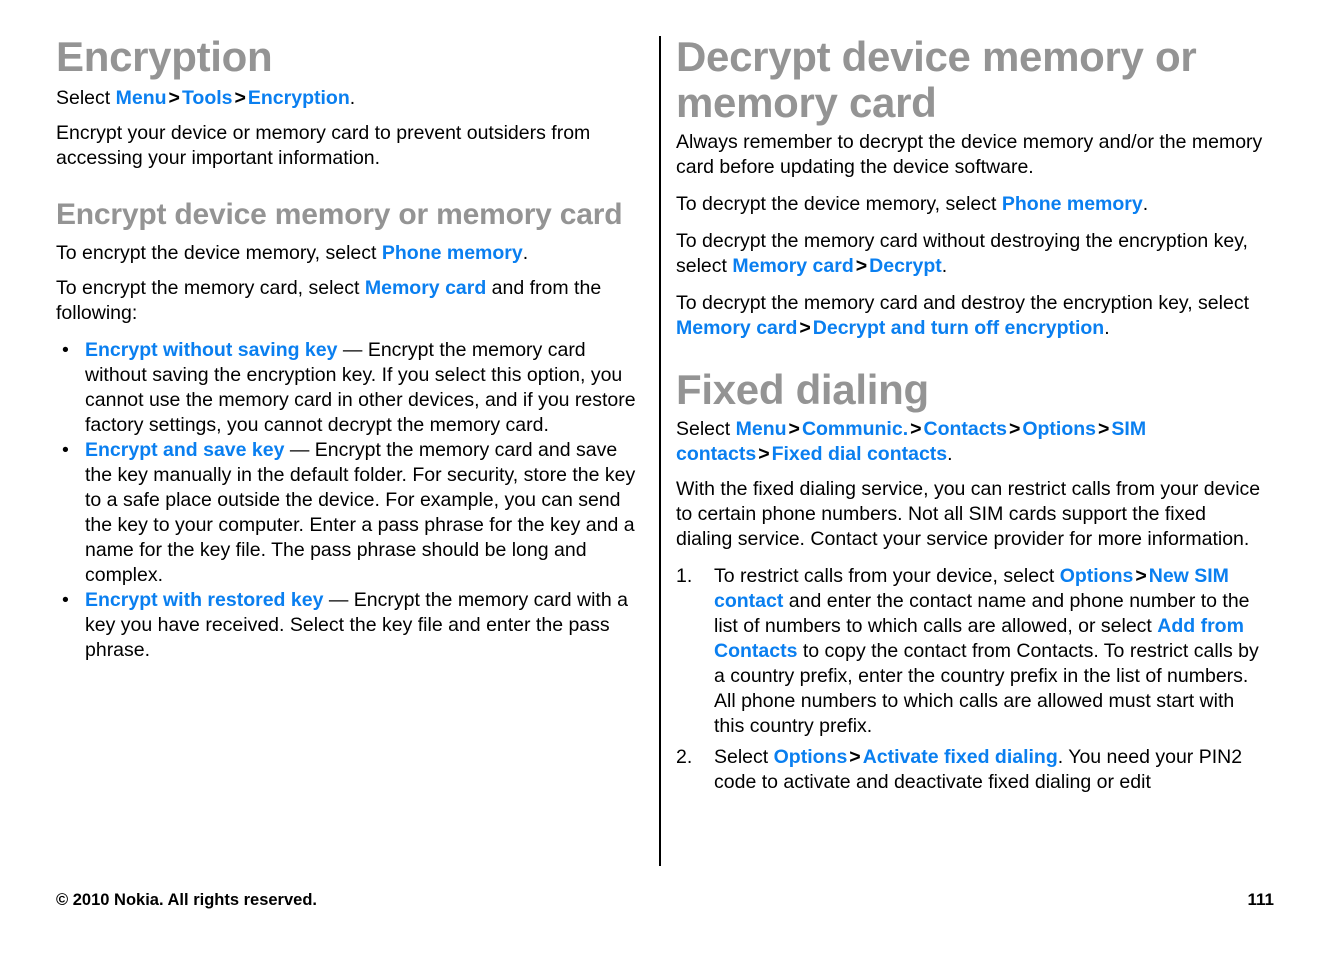 This screenshot has height=954, width=1322. What do you see at coordinates (186, 900) in the screenshot?
I see `copyright-text: © 2010 Nokia. All rights reserved.` at bounding box center [186, 900].